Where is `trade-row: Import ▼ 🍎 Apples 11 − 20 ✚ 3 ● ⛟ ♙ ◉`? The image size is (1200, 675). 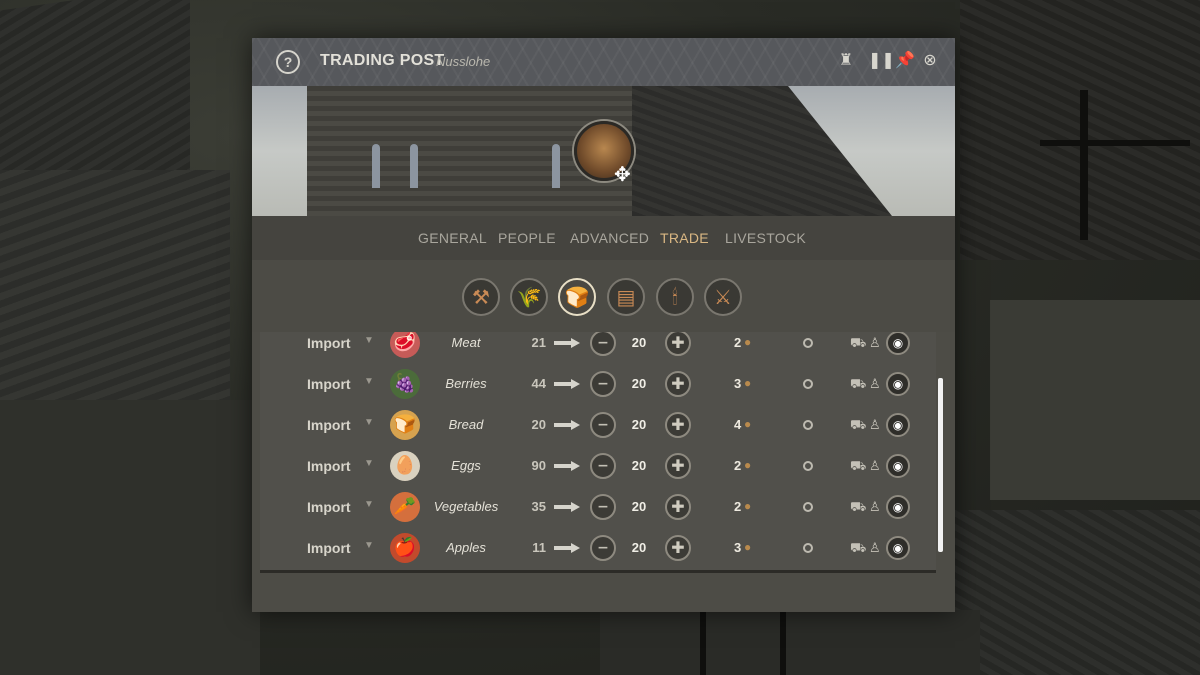 trade-row: Import ▼ 🍎 Apples 11 − 20 ✚ 3 ● ⛟ ♙ ◉ is located at coordinates (598, 548).